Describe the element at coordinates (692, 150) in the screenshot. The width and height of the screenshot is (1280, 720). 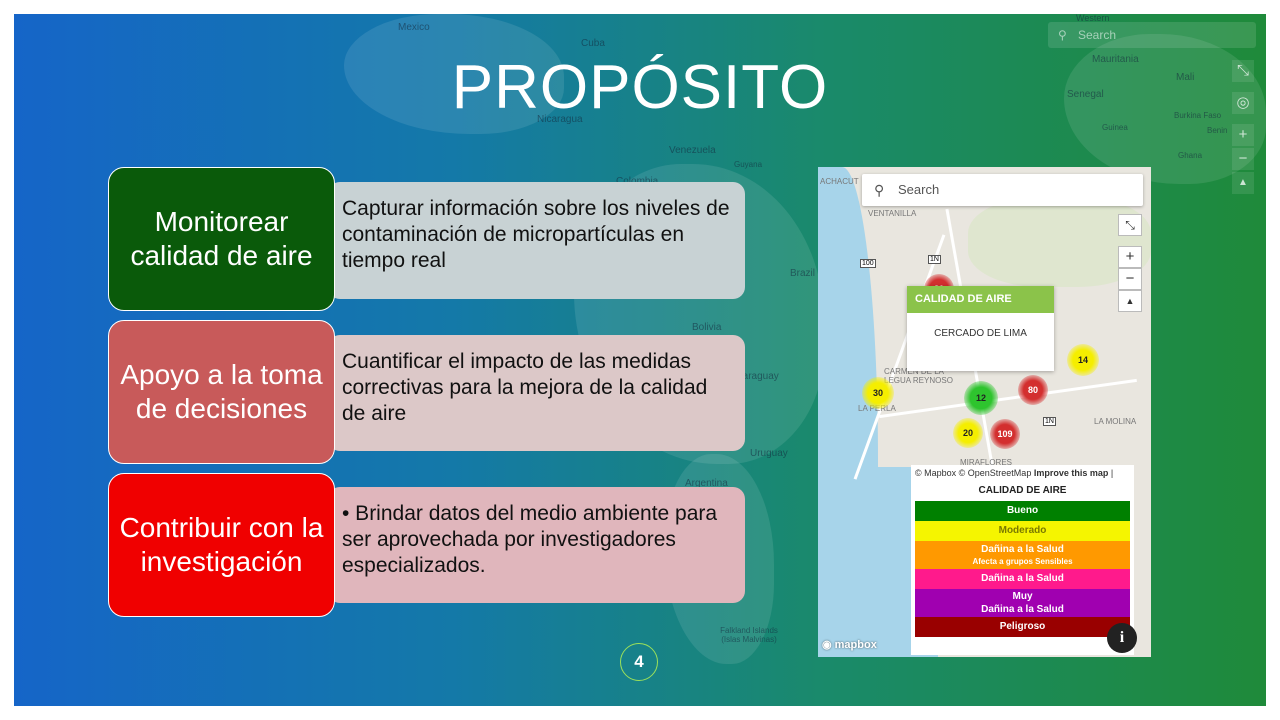
I see `map-label-venezuela: Venezuela` at that location.